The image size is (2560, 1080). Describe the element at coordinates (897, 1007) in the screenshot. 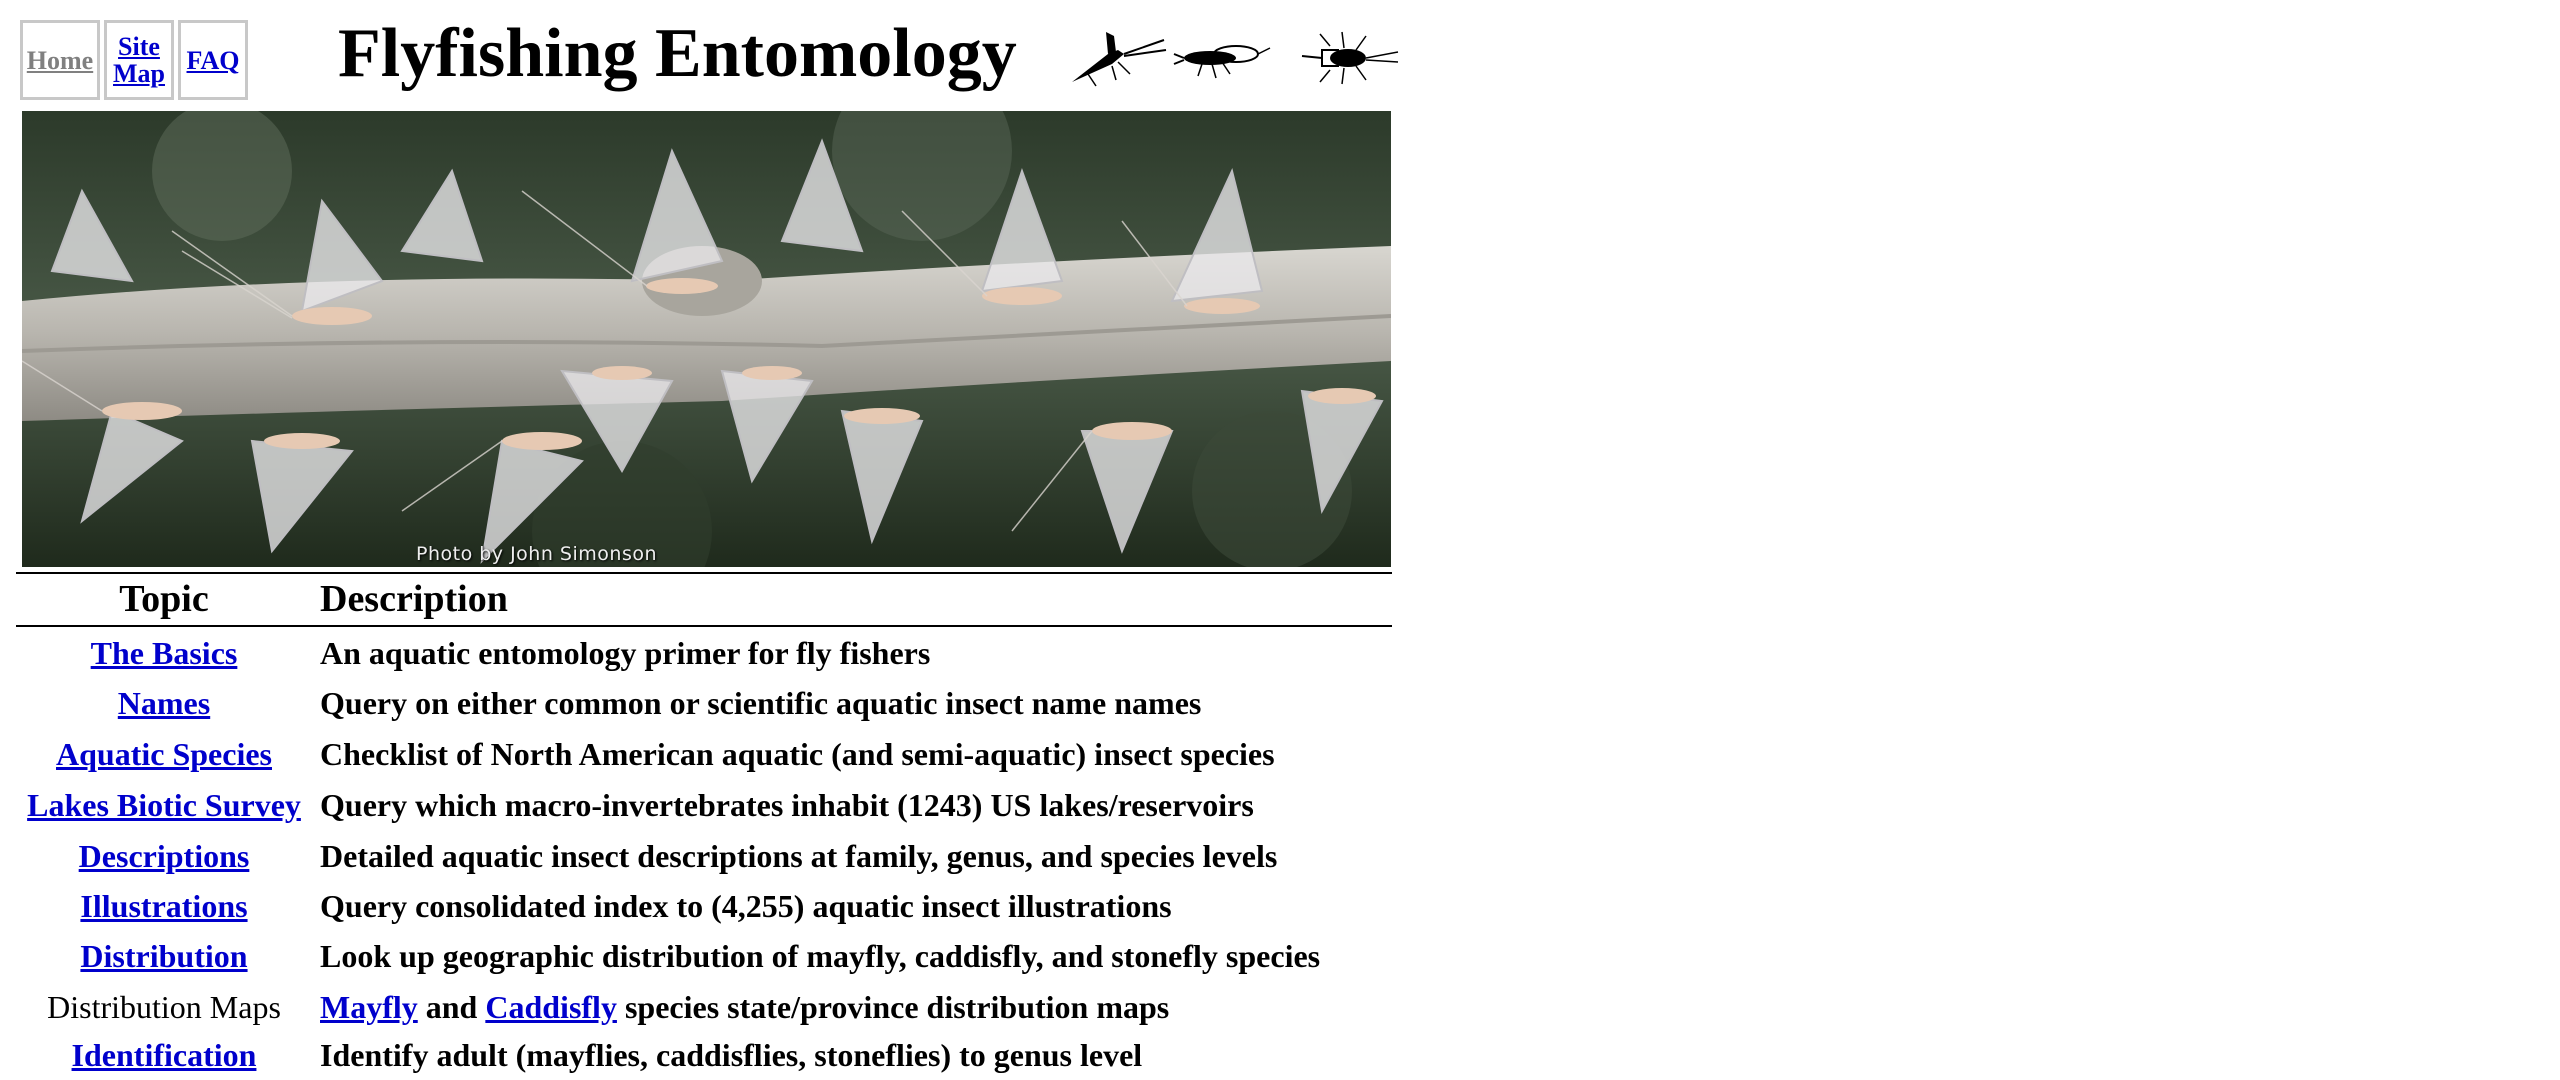

I see `description-rest-text: species state/province distribution maps` at that location.